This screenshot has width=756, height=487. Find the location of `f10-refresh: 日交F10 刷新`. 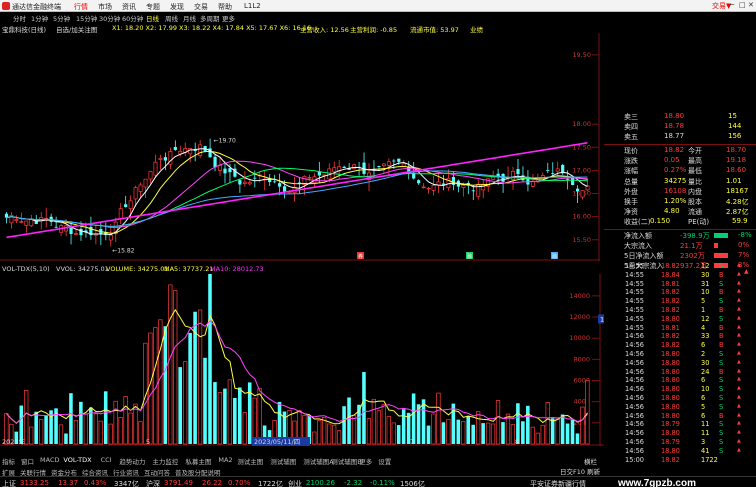

f10-refresh: 日交F10 刷新 is located at coordinates (580, 471).